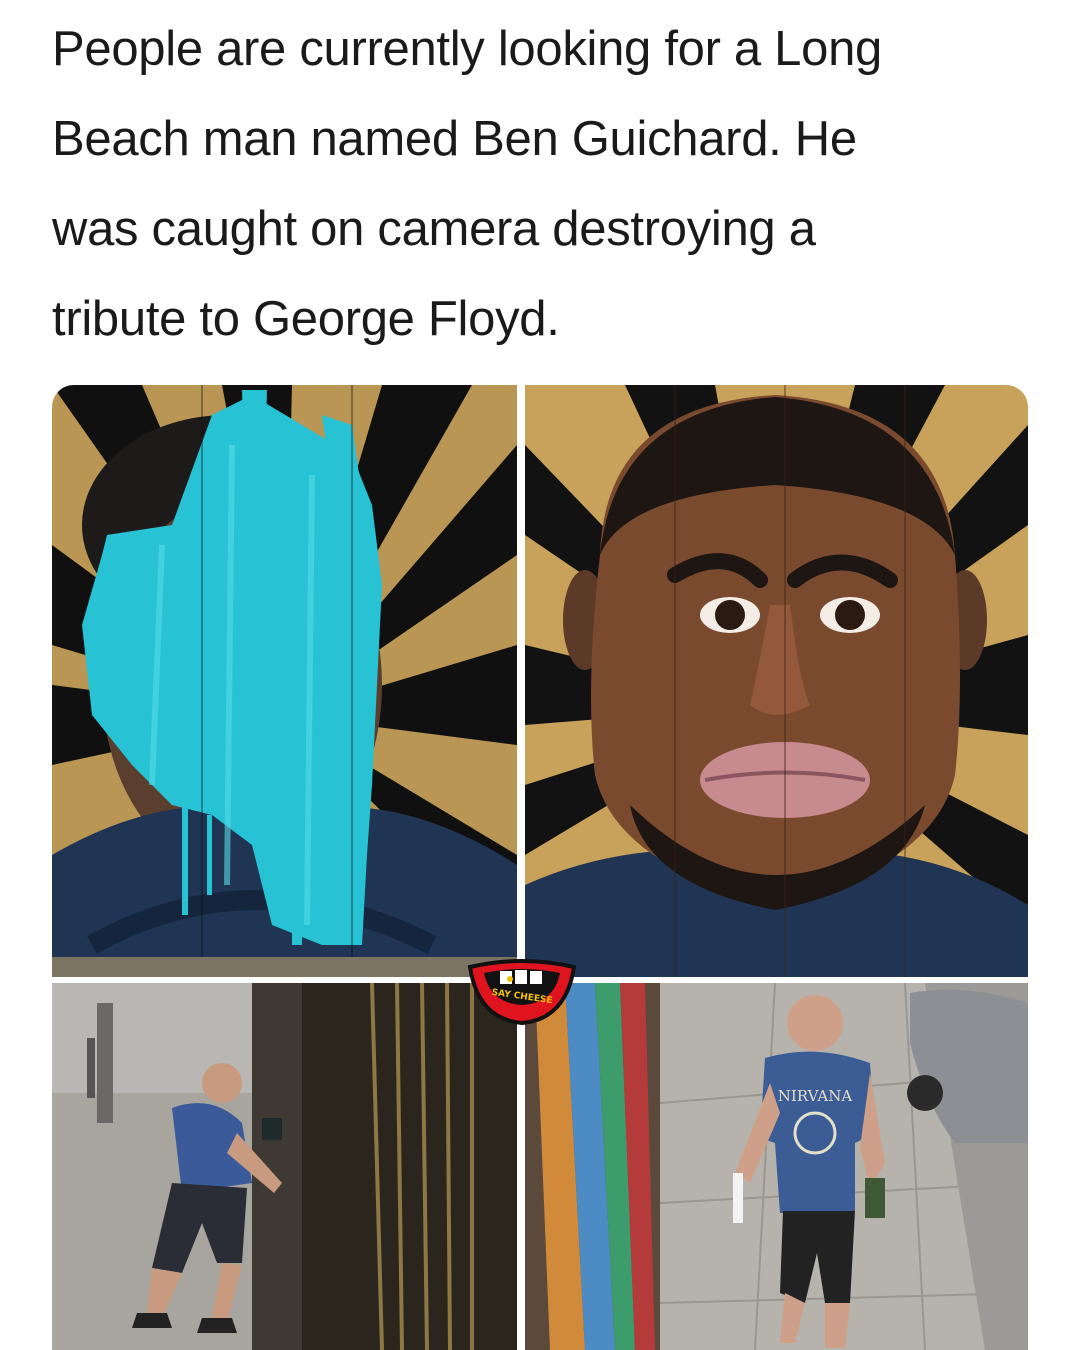 This screenshot has height=1350, width=1080. Describe the element at coordinates (522, 992) in the screenshot. I see `say-cheese-logo: SAY CHEESE` at that location.